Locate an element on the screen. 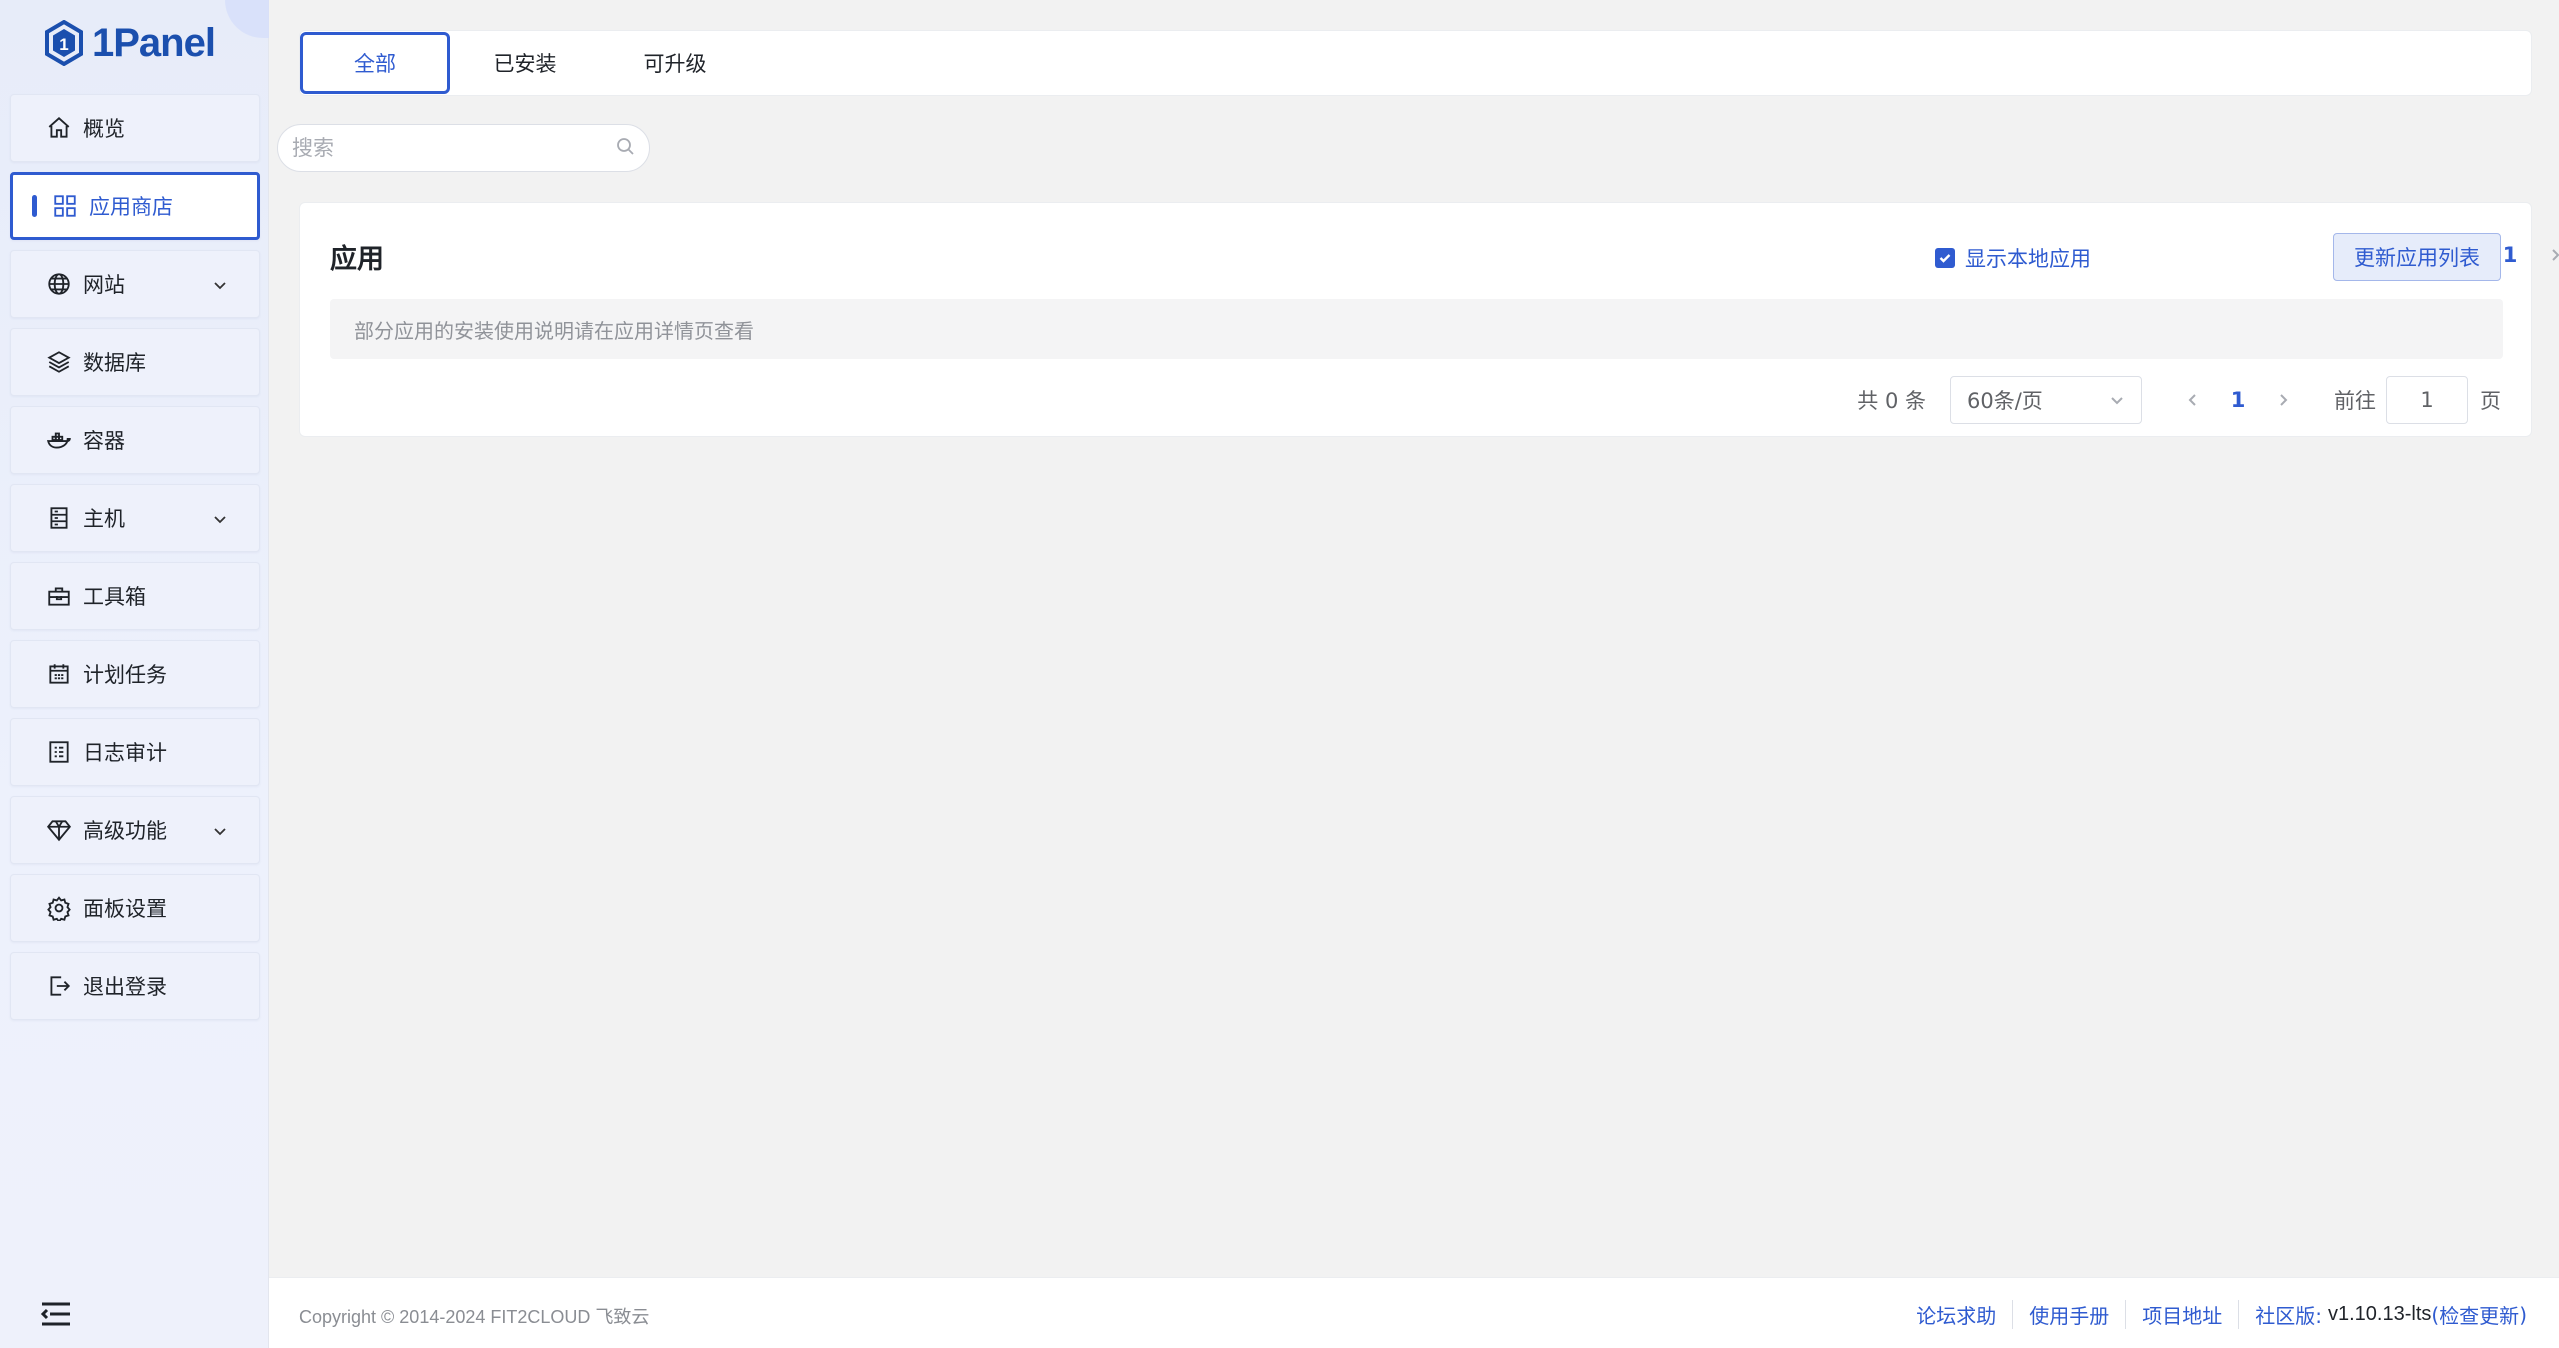 The image size is (2559, 1348). show-local-apps-label: 显示本地应用 is located at coordinates (2028, 259).